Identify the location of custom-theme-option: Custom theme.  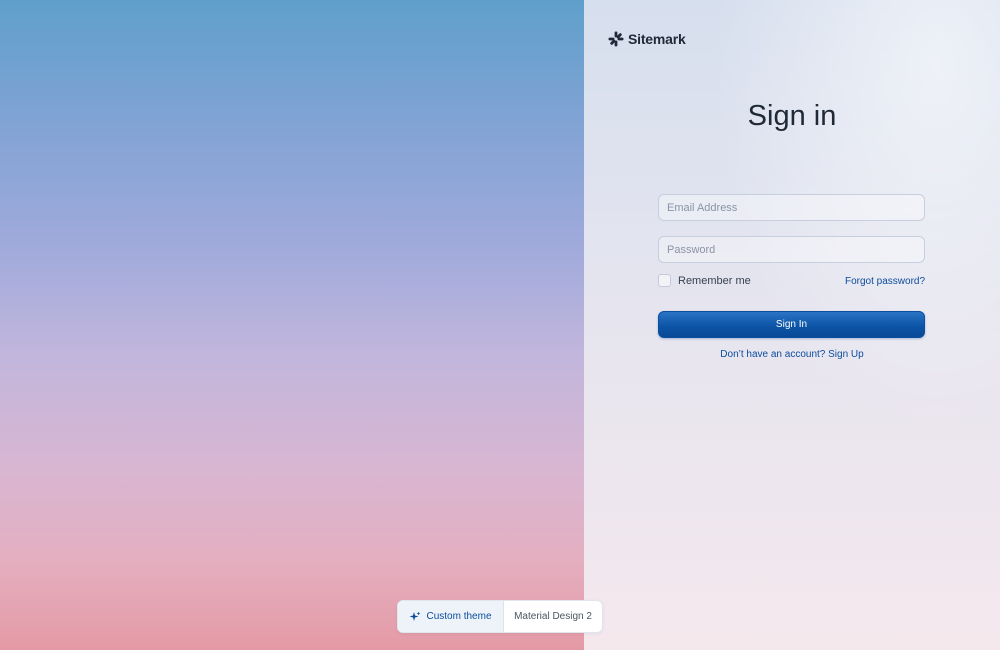
(451, 616).